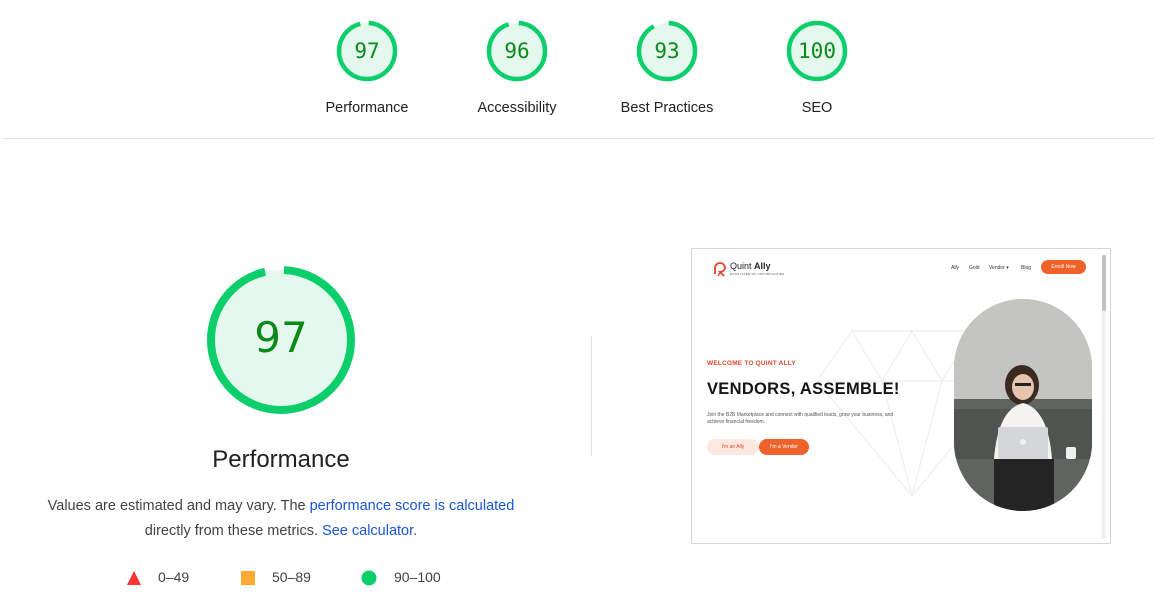 This screenshot has width=1154, height=598. What do you see at coordinates (248, 578) in the screenshot?
I see `square-icon` at bounding box center [248, 578].